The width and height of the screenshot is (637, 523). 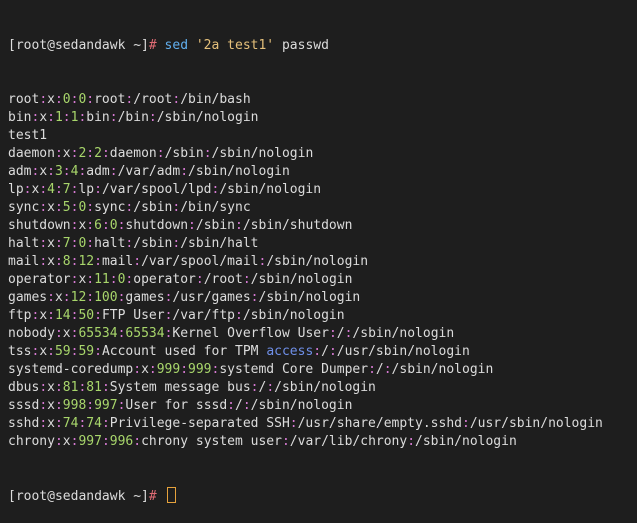 What do you see at coordinates (235, 45) in the screenshot?
I see `command-expression: '2a test1'` at bounding box center [235, 45].